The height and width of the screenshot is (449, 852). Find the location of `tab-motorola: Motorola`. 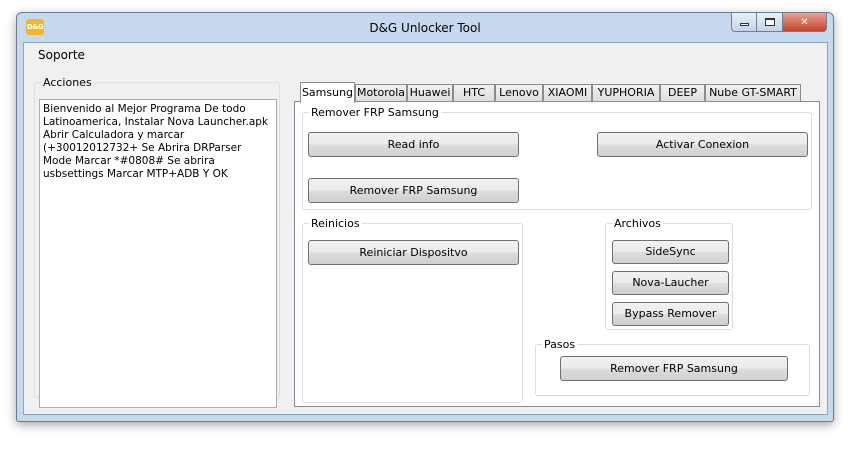

tab-motorola: Motorola is located at coordinates (381, 93).